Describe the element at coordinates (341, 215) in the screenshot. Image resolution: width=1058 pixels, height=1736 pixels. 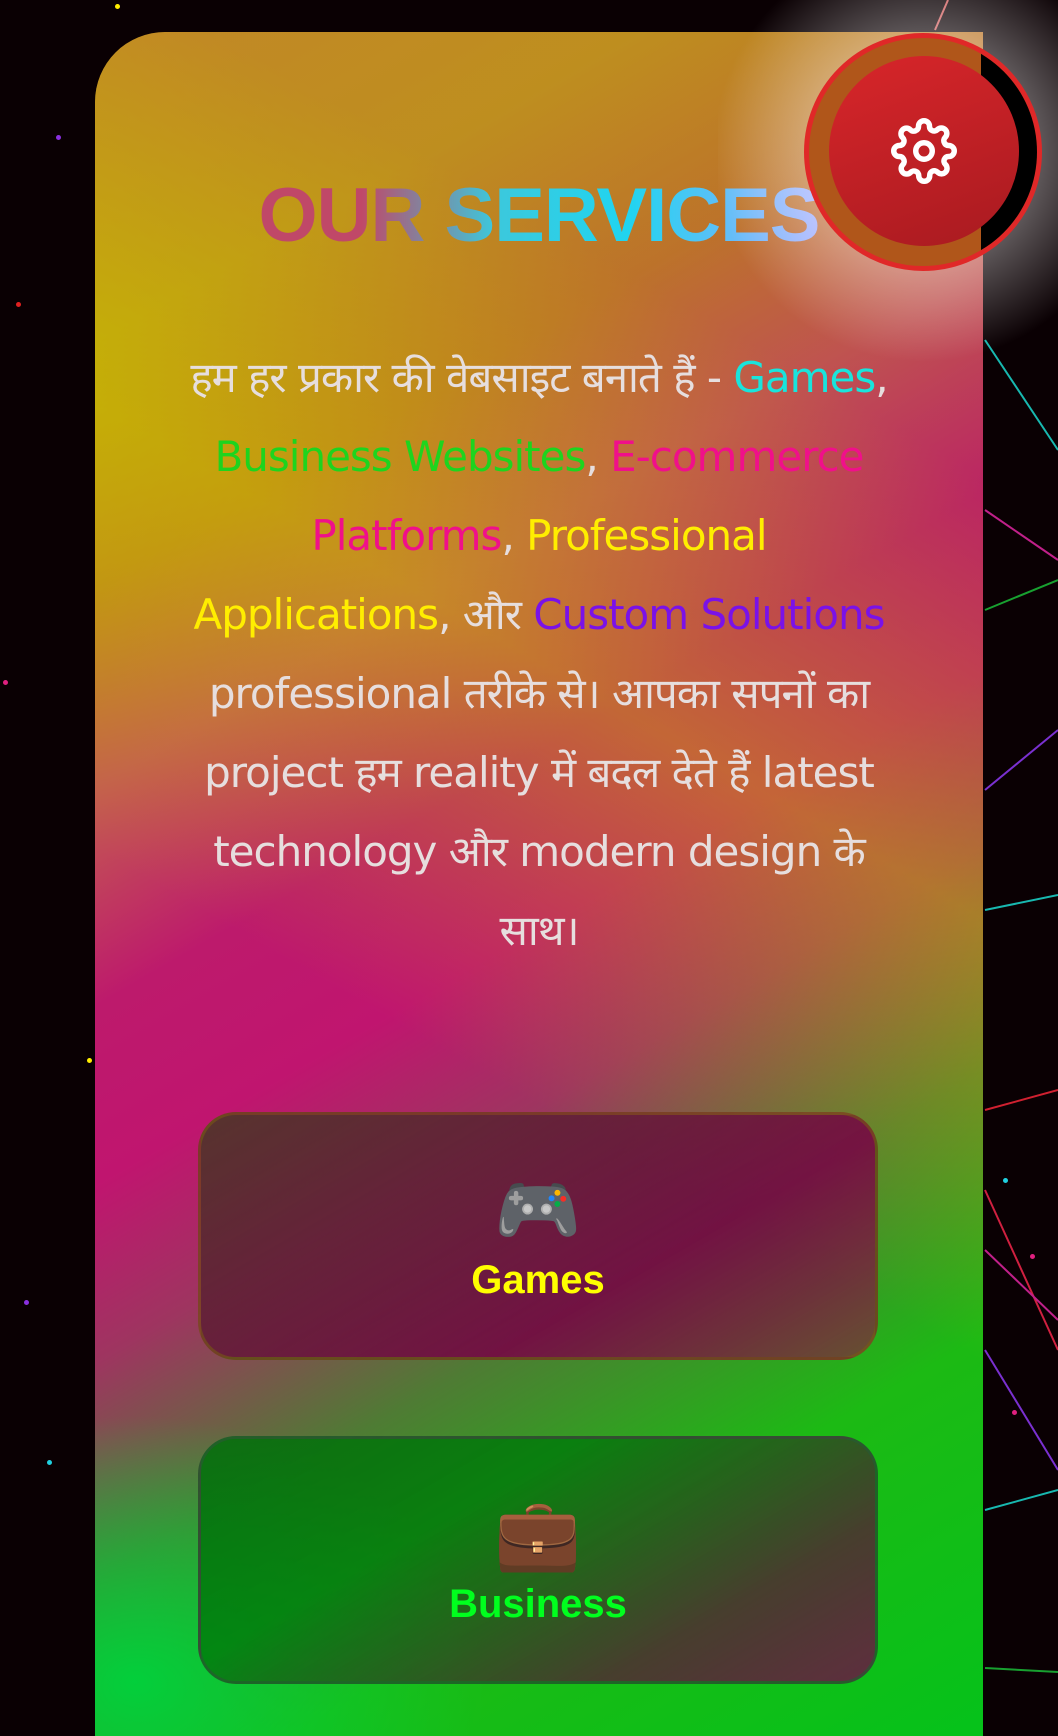
I see `title-part-our: OUR` at that location.